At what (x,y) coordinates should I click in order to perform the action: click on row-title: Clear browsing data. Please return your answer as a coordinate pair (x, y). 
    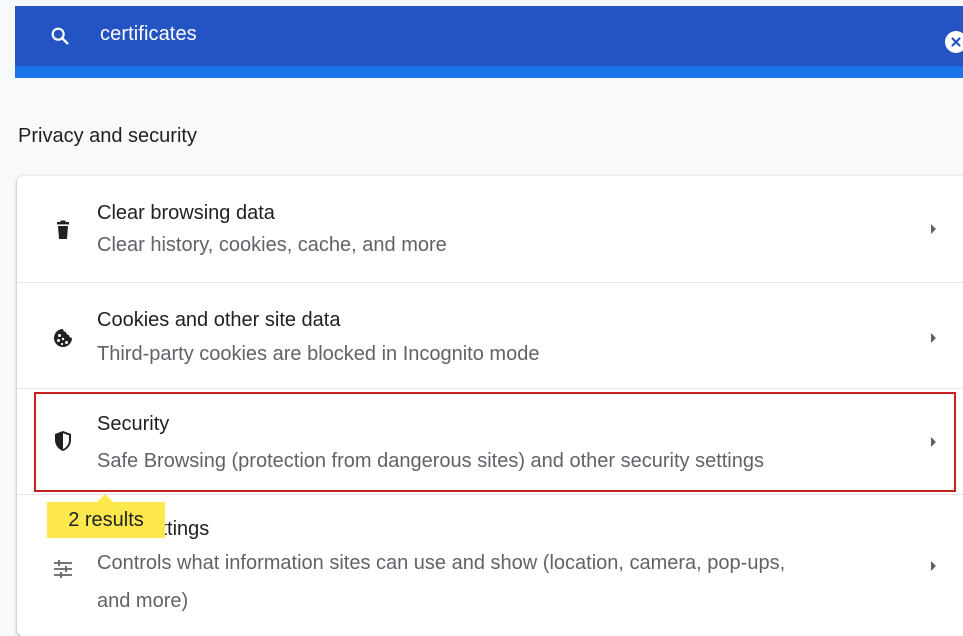
    Looking at the image, I should click on (186, 213).